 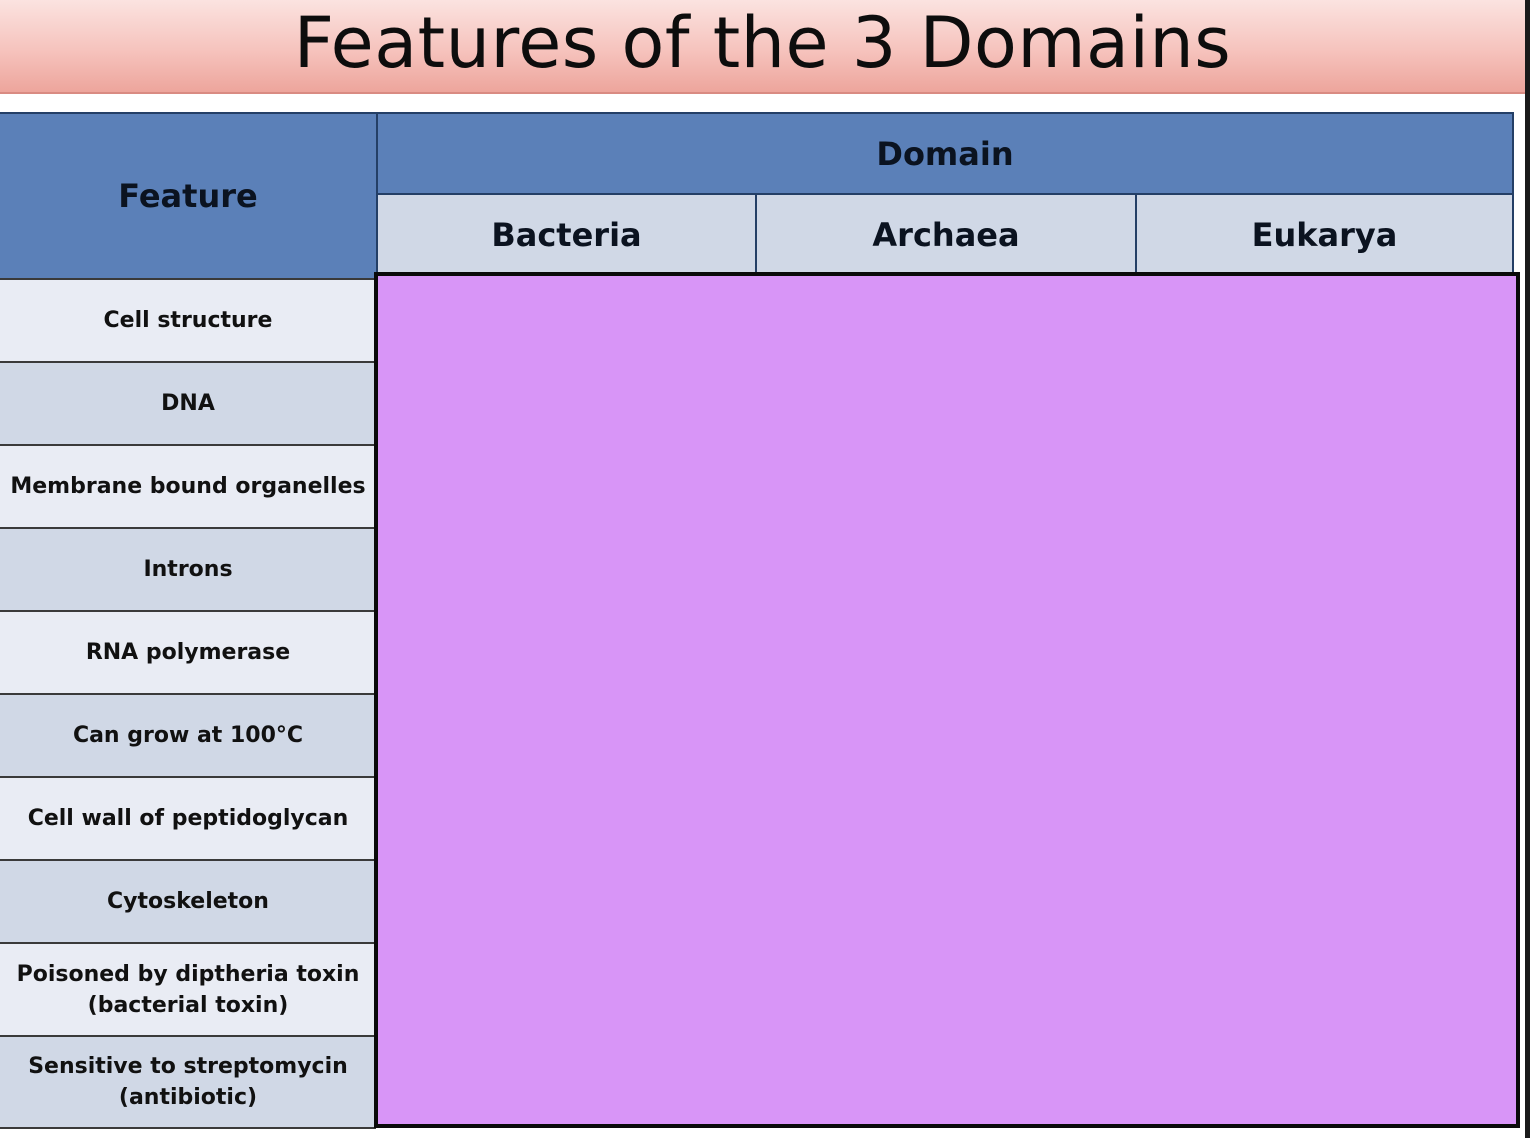 I want to click on table-row: Cytoskeleton, so click(x=188, y=900).